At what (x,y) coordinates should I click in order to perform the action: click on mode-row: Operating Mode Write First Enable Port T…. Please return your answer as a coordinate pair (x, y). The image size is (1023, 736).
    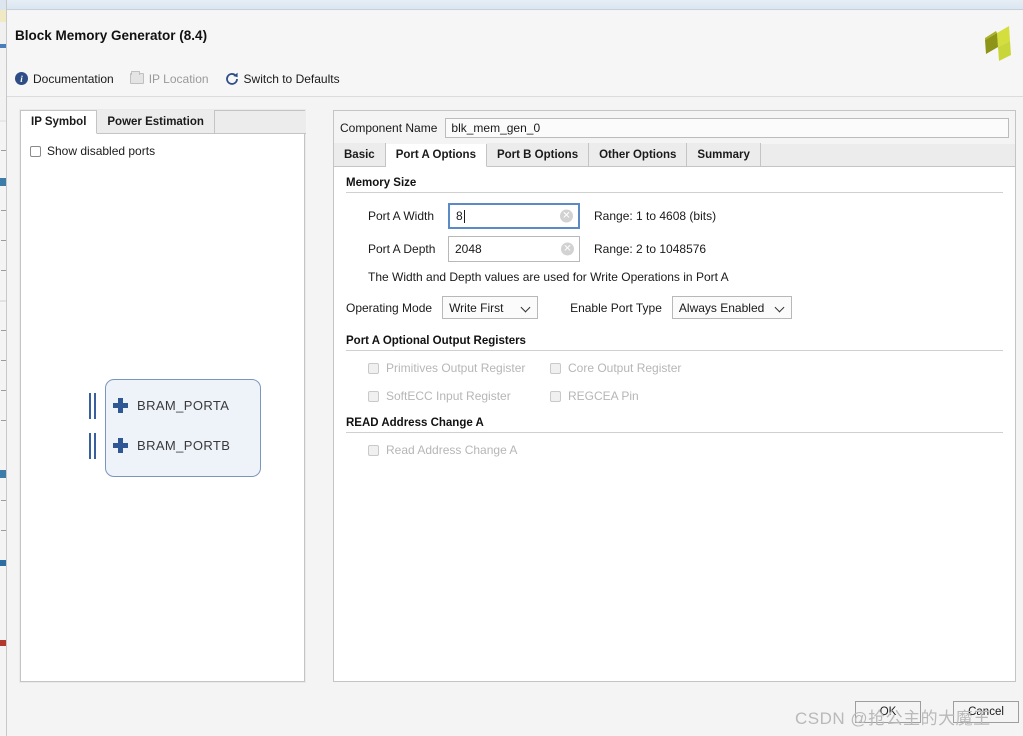
    Looking at the image, I should click on (674, 307).